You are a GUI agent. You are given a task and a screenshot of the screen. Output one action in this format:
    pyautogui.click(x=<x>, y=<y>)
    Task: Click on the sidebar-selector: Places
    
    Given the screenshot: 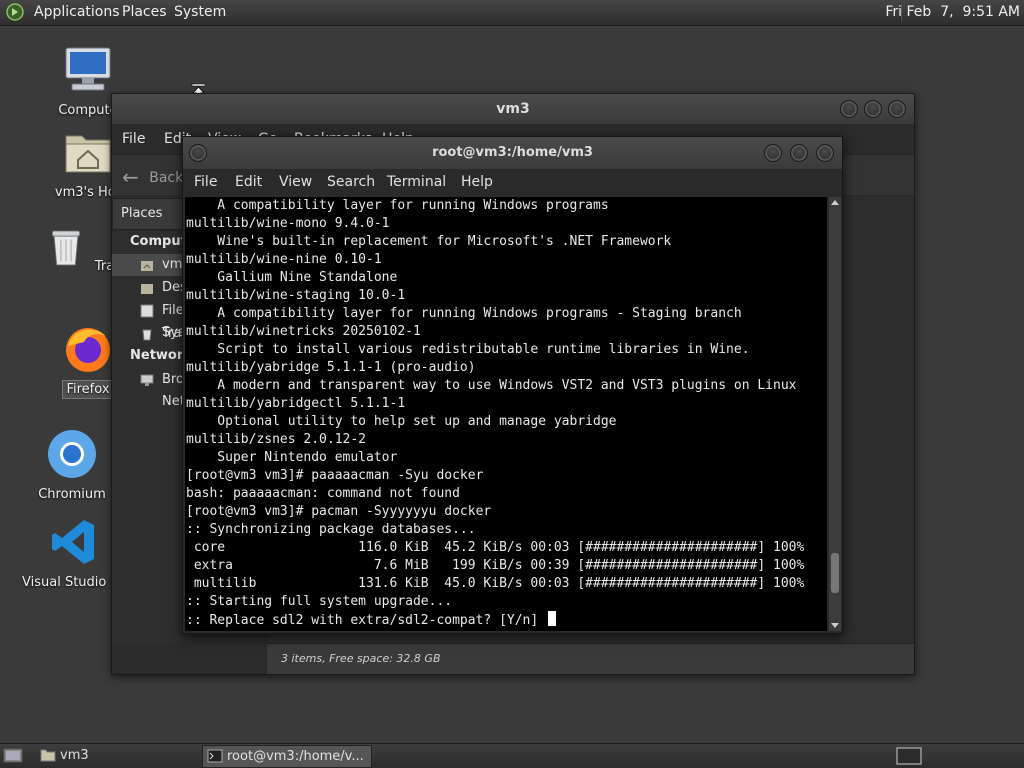 What is the action you would take?
    pyautogui.click(x=152, y=214)
    